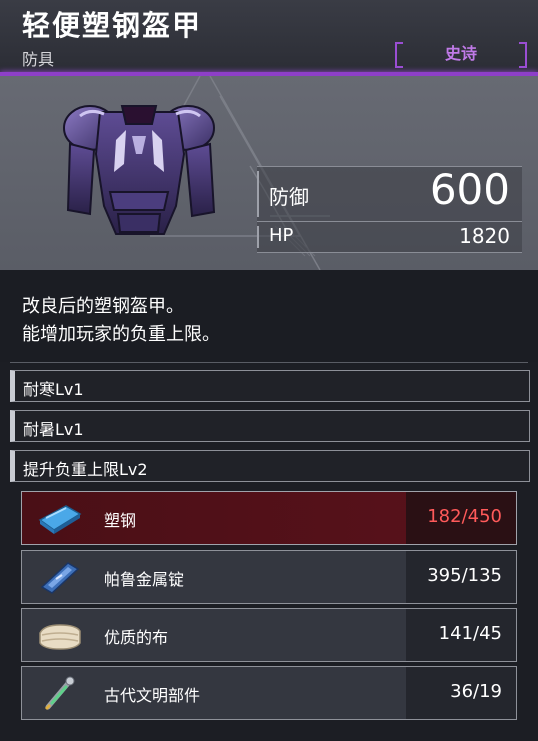 The width and height of the screenshot is (538, 741). I want to click on item-name: 轻便塑钢盔甲, so click(112, 25).